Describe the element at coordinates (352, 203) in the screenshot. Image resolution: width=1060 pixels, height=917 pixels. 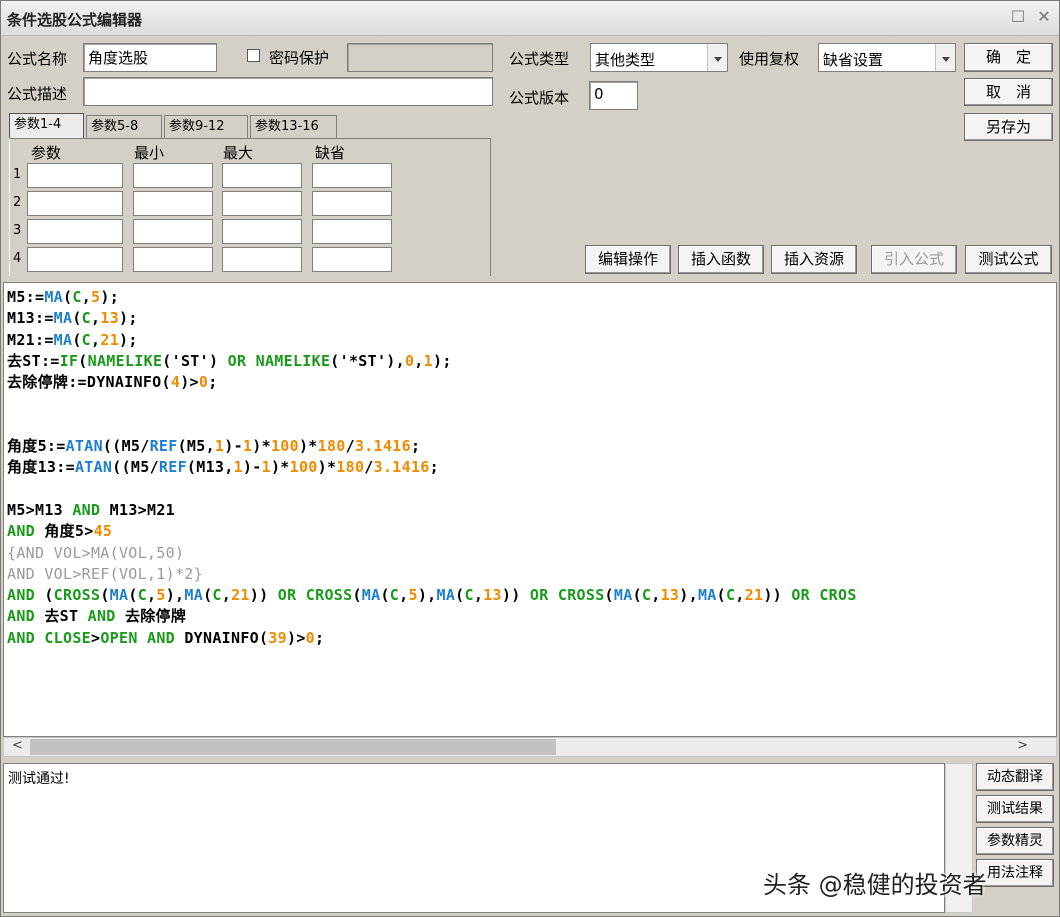
I see `param-2-default-cell` at that location.